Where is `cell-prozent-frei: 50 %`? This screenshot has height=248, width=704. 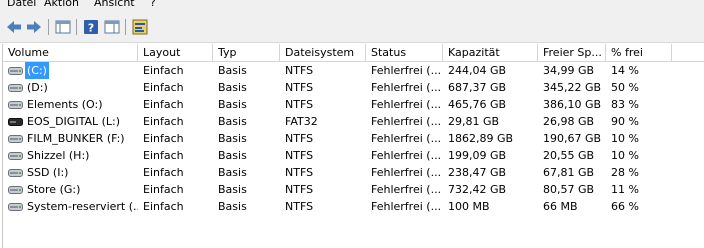
cell-prozent-frei: 50 % is located at coordinates (625, 87).